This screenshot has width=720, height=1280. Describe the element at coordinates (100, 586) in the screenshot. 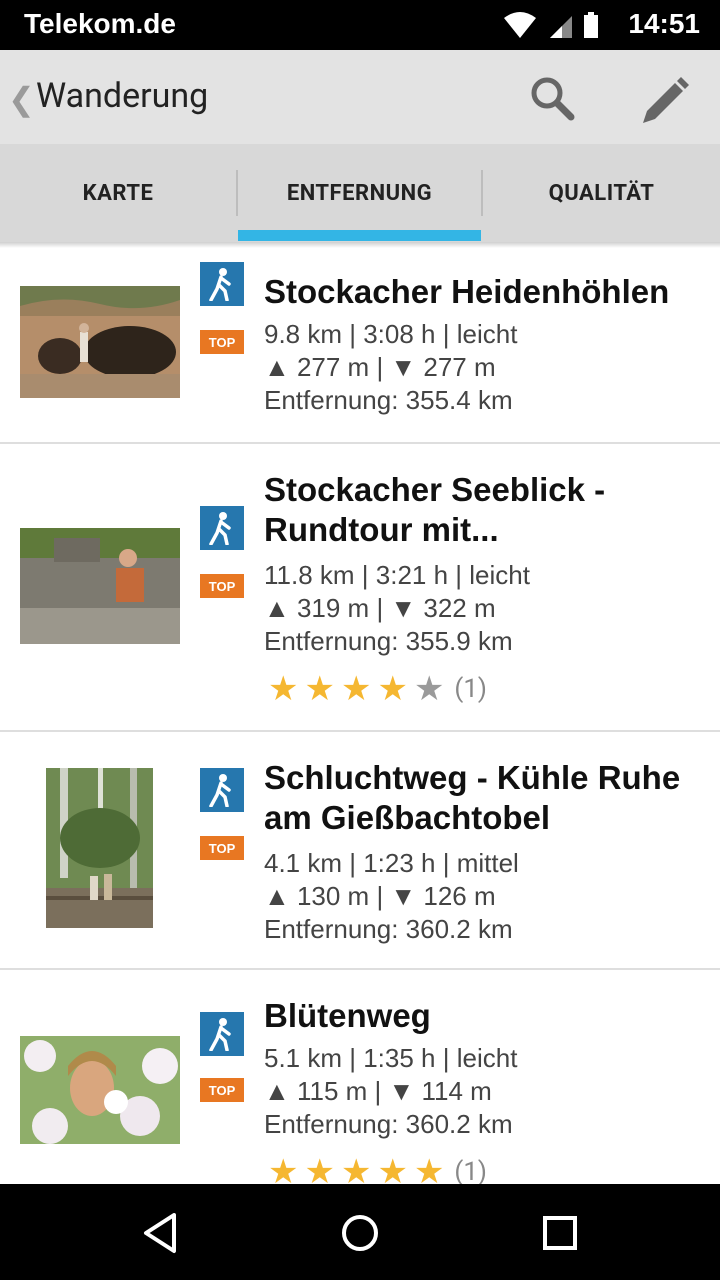

I see `route-thumbnail-fountain` at that location.